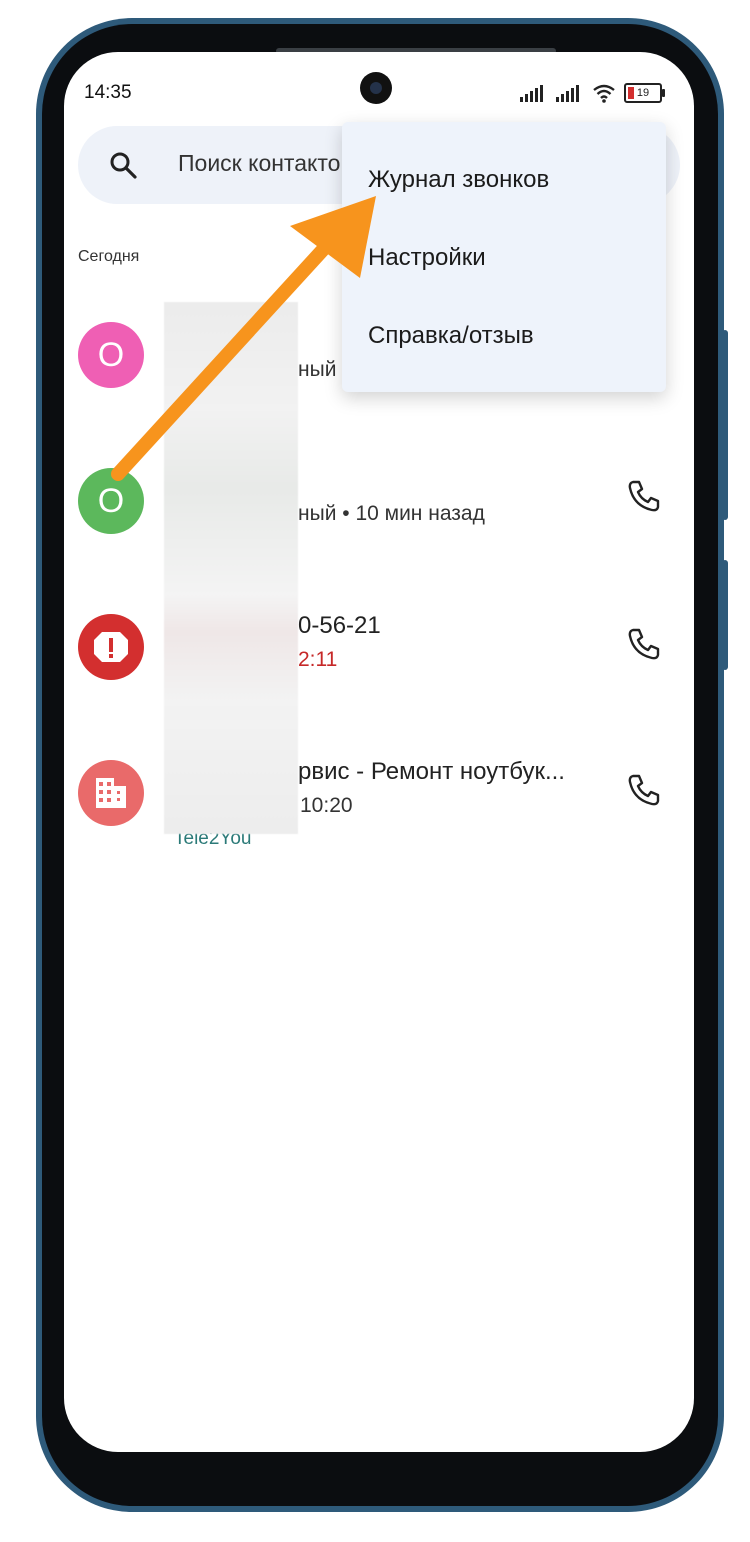 This screenshot has height=1542, width=750. What do you see at coordinates (243, 338) in the screenshot?
I see `annotation-arrow` at bounding box center [243, 338].